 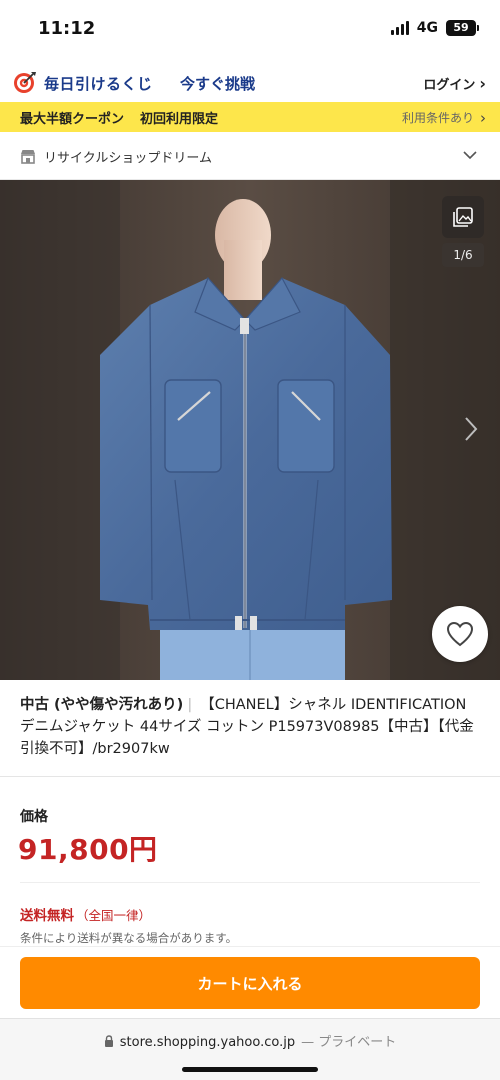 I want to click on lottery-cta-link: 今すぐ挑戦, so click(x=217, y=83).